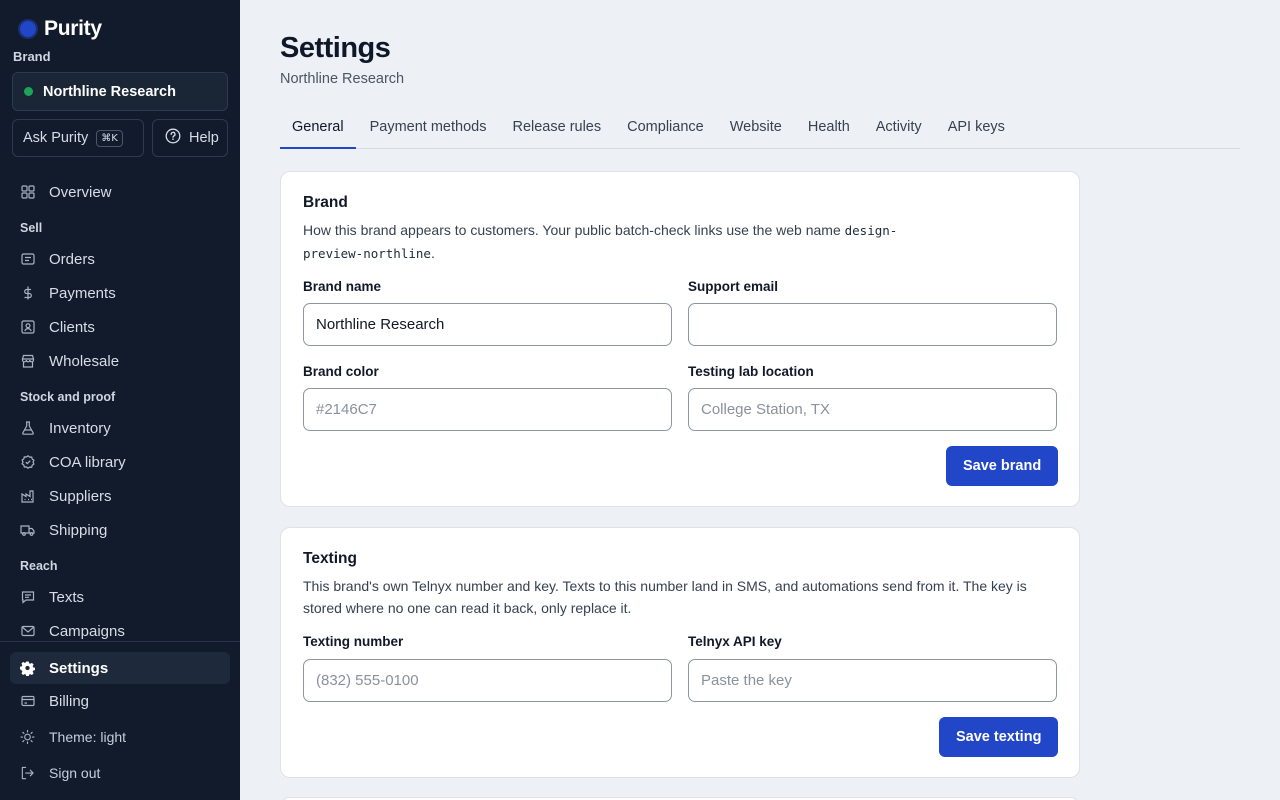 This screenshot has width=1280, height=800. Describe the element at coordinates (27, 737) in the screenshot. I see `sun-icon` at that location.